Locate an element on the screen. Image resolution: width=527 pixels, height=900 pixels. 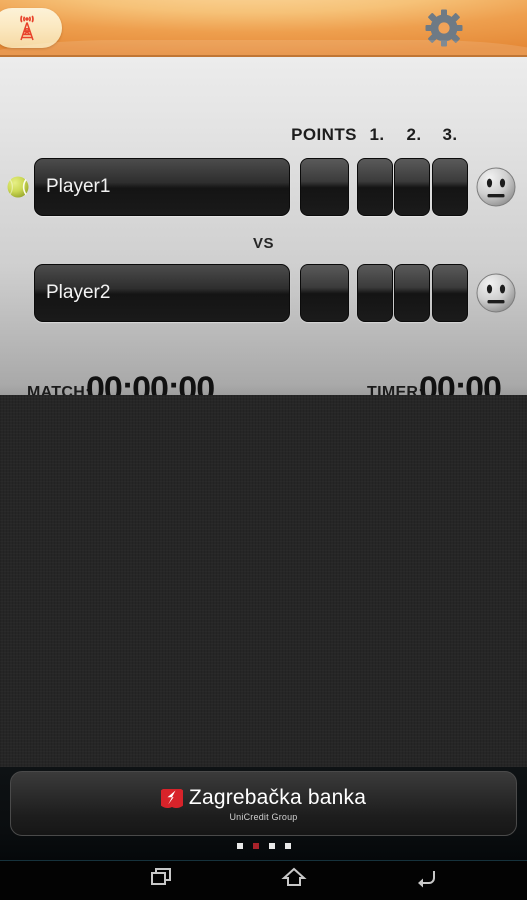
ad-banner-main: Zagrebačka banka is located at coordinates (262, 797).